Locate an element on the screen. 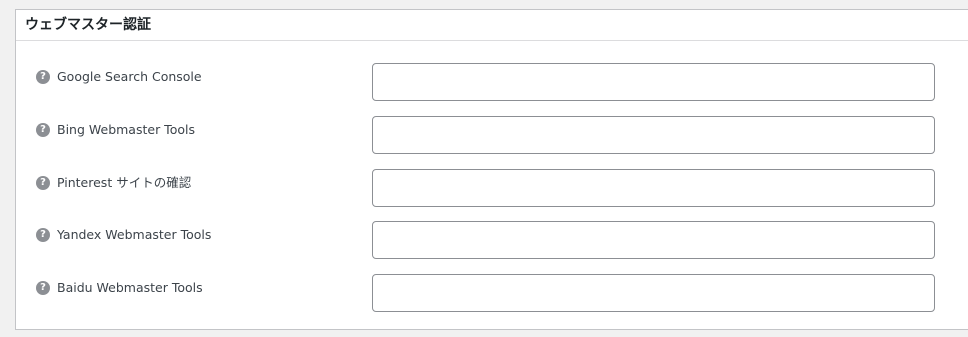 Image resolution: width=968 pixels, height=337 pixels. row-label: ? Bing Webmaster Tools is located at coordinates (115, 130).